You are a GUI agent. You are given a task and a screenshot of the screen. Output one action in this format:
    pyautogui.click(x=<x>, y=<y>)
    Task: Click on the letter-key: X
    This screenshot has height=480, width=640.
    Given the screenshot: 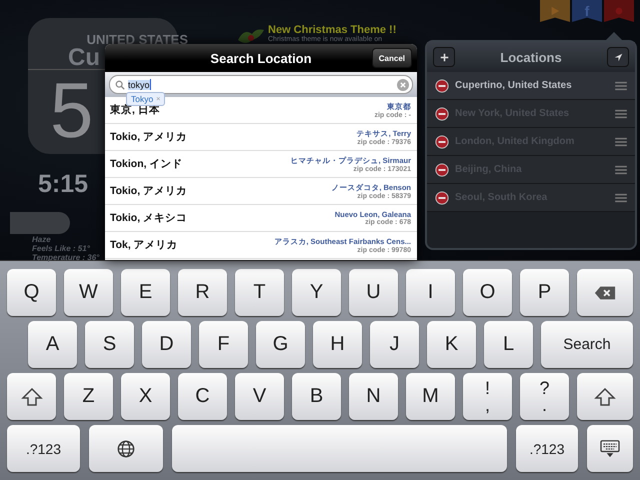 What is the action you would take?
    pyautogui.click(x=145, y=396)
    